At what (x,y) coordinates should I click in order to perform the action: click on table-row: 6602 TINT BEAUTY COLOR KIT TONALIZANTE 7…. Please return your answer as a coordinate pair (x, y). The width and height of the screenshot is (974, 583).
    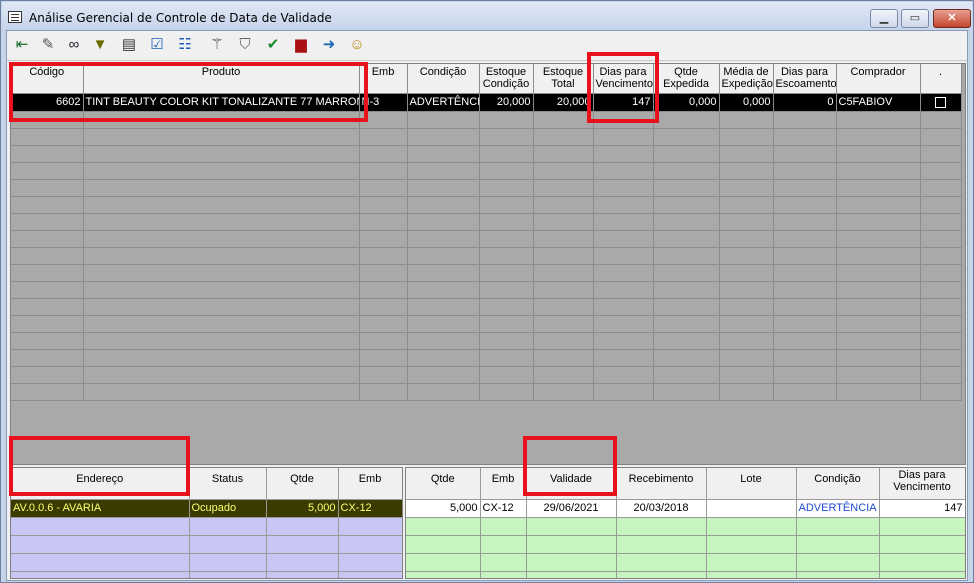
    Looking at the image, I should click on (486, 102).